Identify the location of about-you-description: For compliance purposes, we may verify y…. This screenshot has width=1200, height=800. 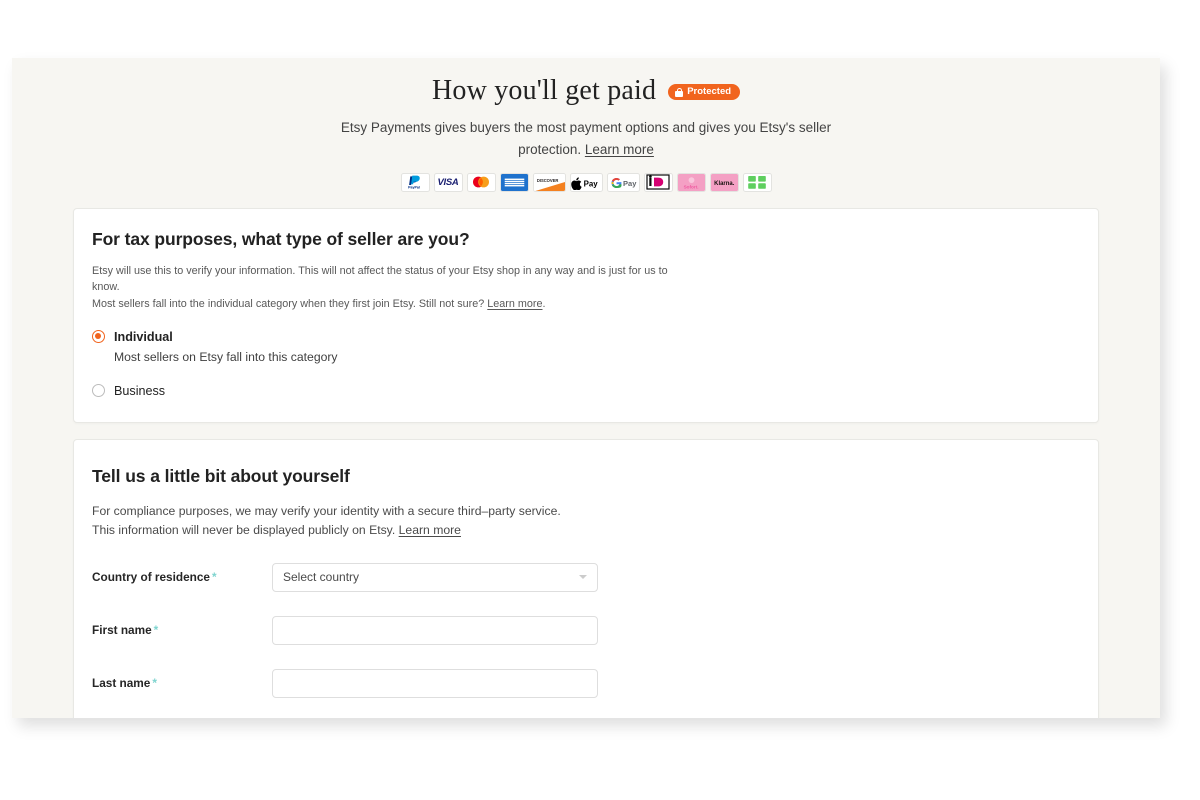
(352, 521).